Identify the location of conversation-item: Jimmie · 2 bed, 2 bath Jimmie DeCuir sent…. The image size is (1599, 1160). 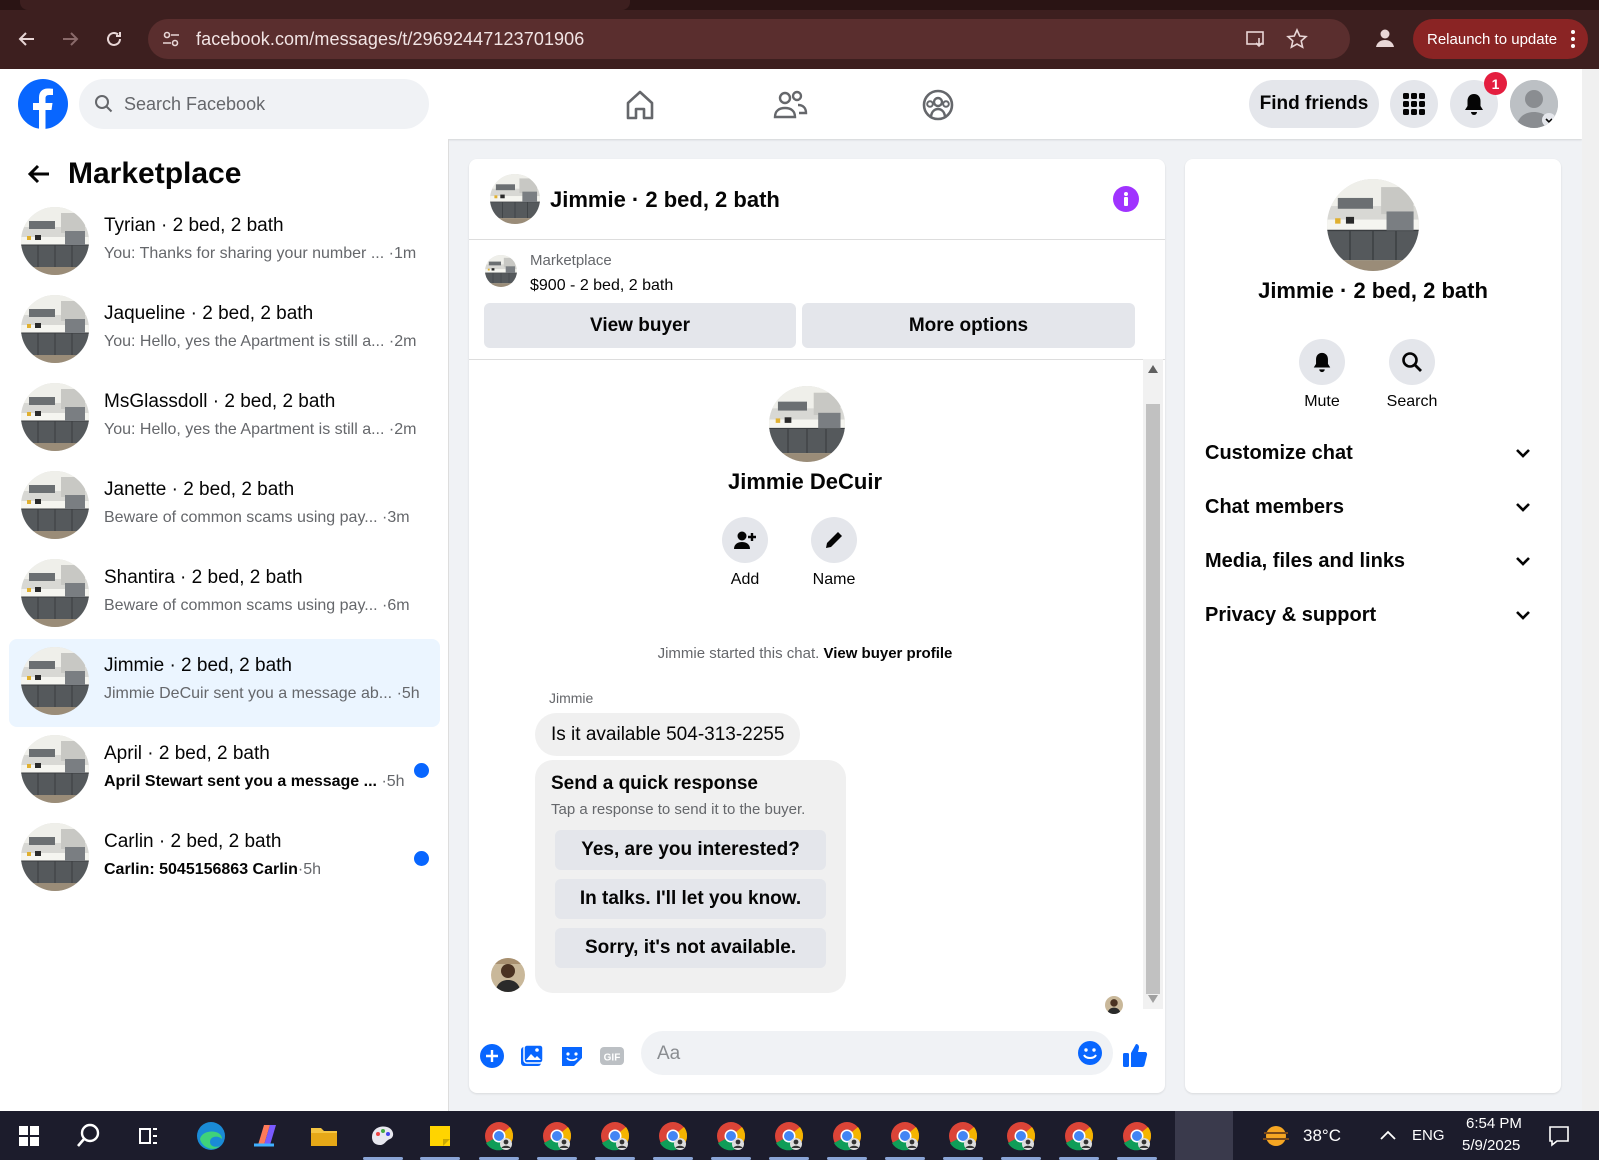
(224, 683).